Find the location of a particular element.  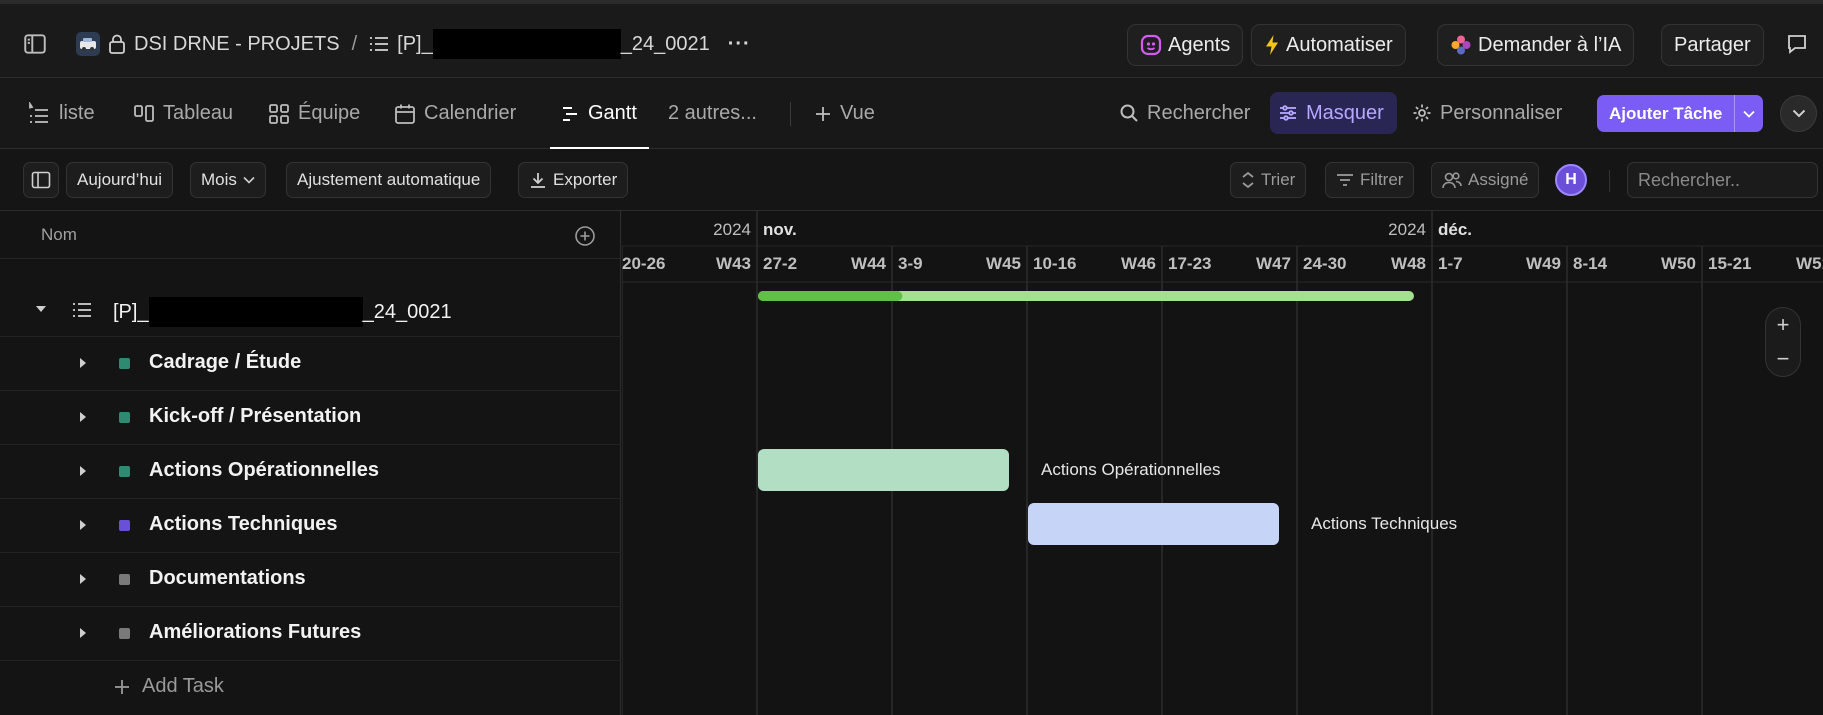

comment-icon is located at coordinates (1797, 44).